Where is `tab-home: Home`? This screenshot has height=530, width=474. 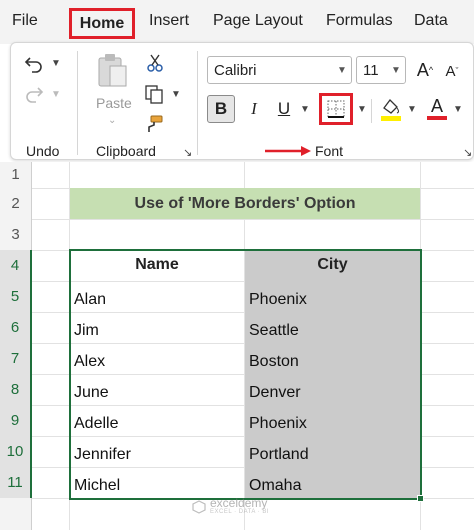
tab-home: Home is located at coordinates (102, 23).